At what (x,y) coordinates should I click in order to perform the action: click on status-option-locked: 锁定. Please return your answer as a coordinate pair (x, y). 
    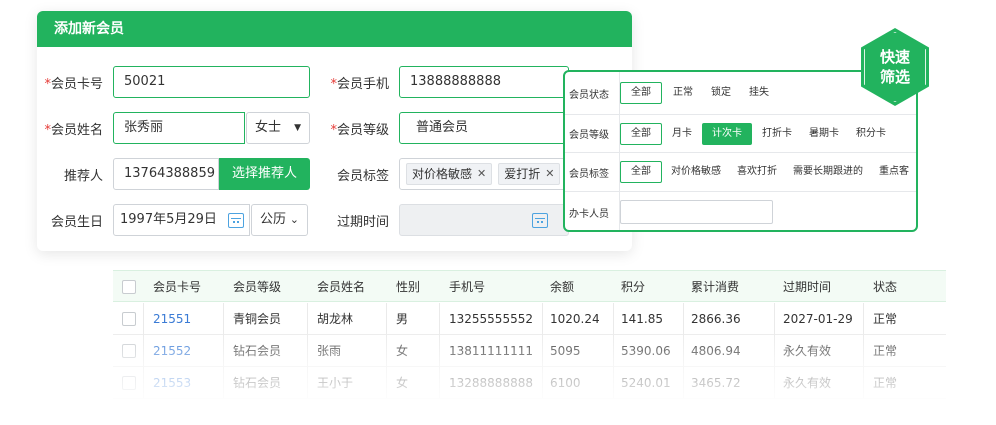
    Looking at the image, I should click on (721, 93).